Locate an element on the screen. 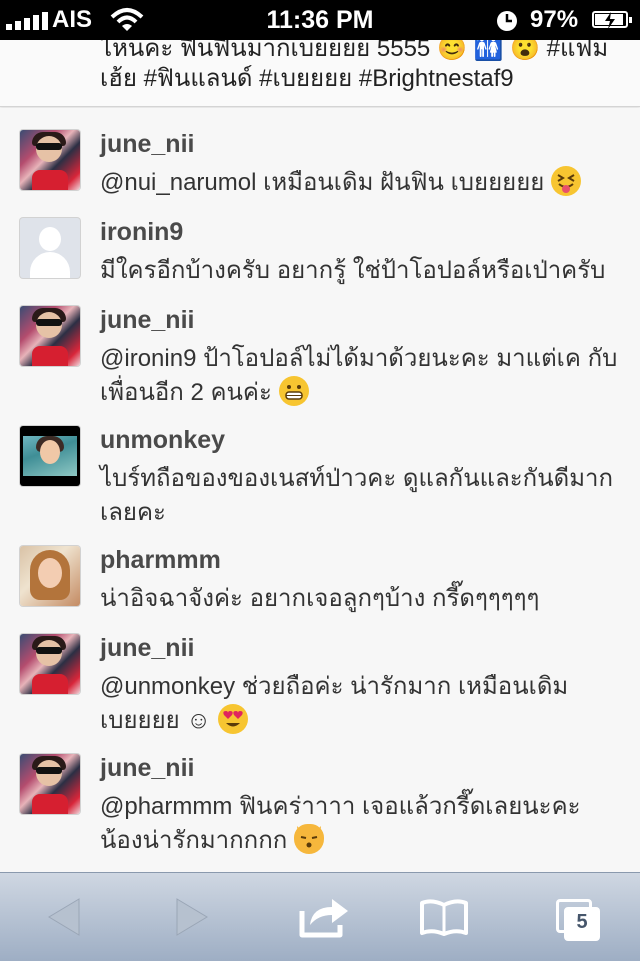 The image size is (640, 961). comment-username: unmonkey is located at coordinates (162, 440).